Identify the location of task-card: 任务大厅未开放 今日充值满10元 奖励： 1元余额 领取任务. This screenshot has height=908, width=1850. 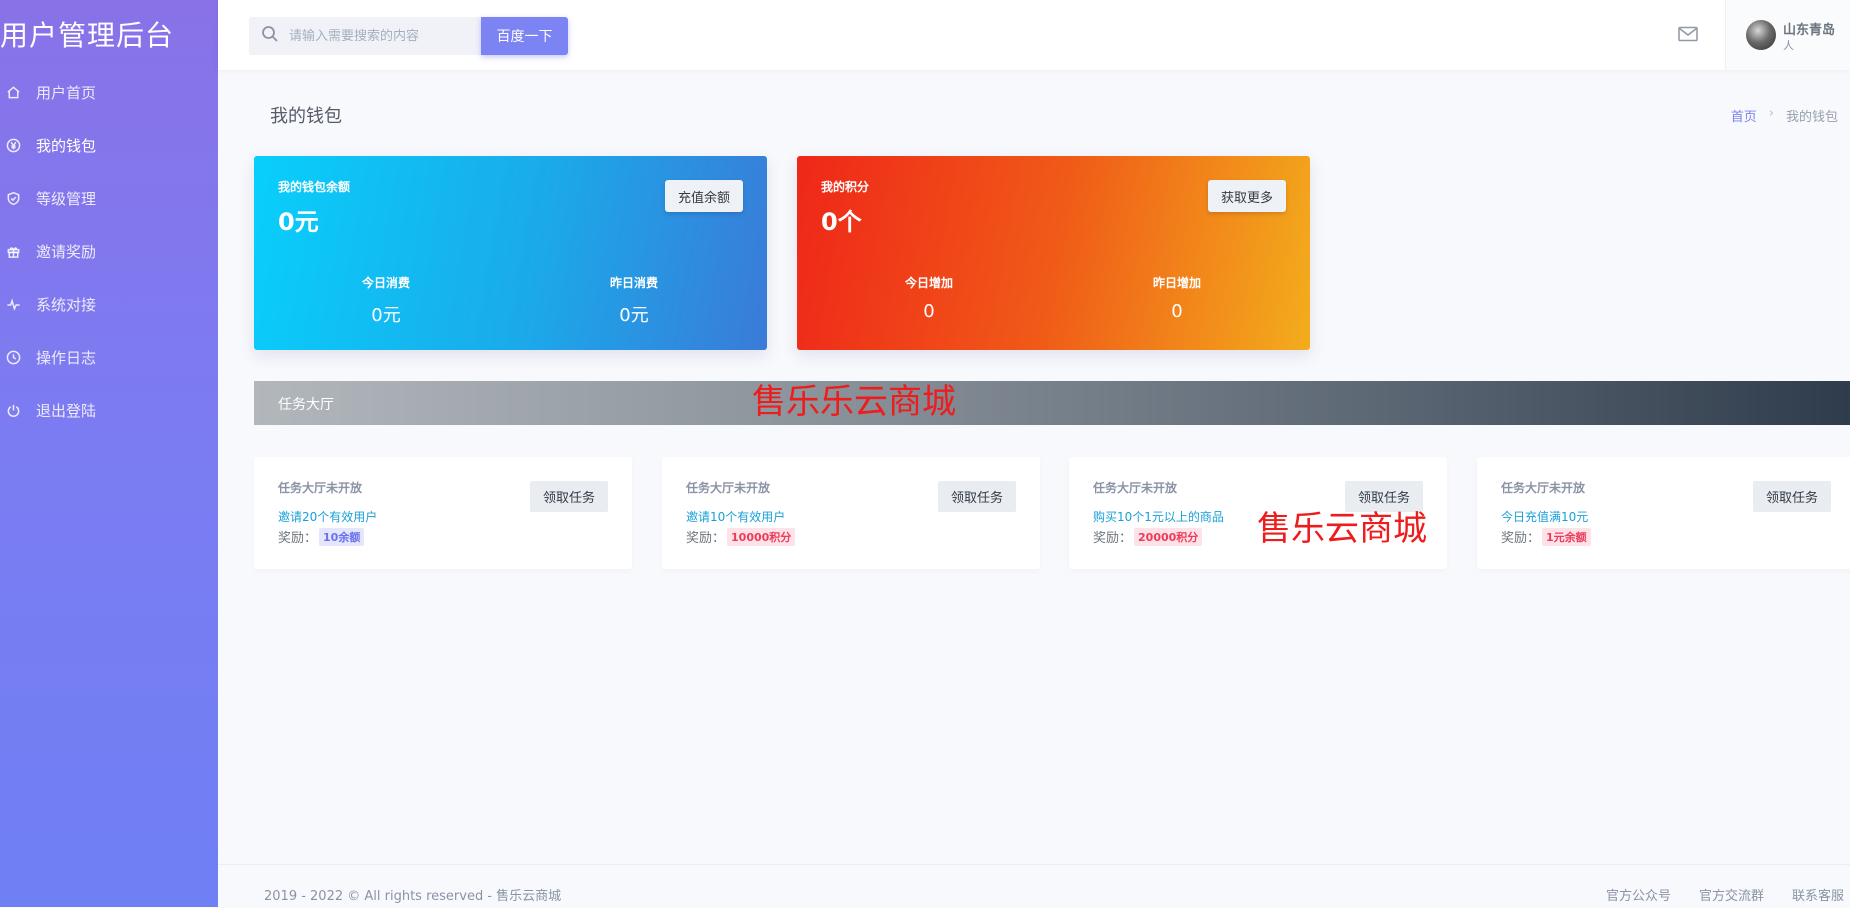
(1663, 513).